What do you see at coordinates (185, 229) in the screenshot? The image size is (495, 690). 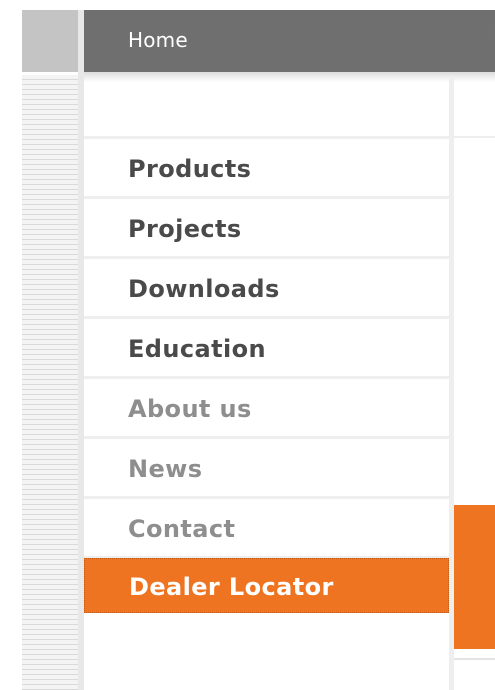 I see `nav-item-label: Projects` at bounding box center [185, 229].